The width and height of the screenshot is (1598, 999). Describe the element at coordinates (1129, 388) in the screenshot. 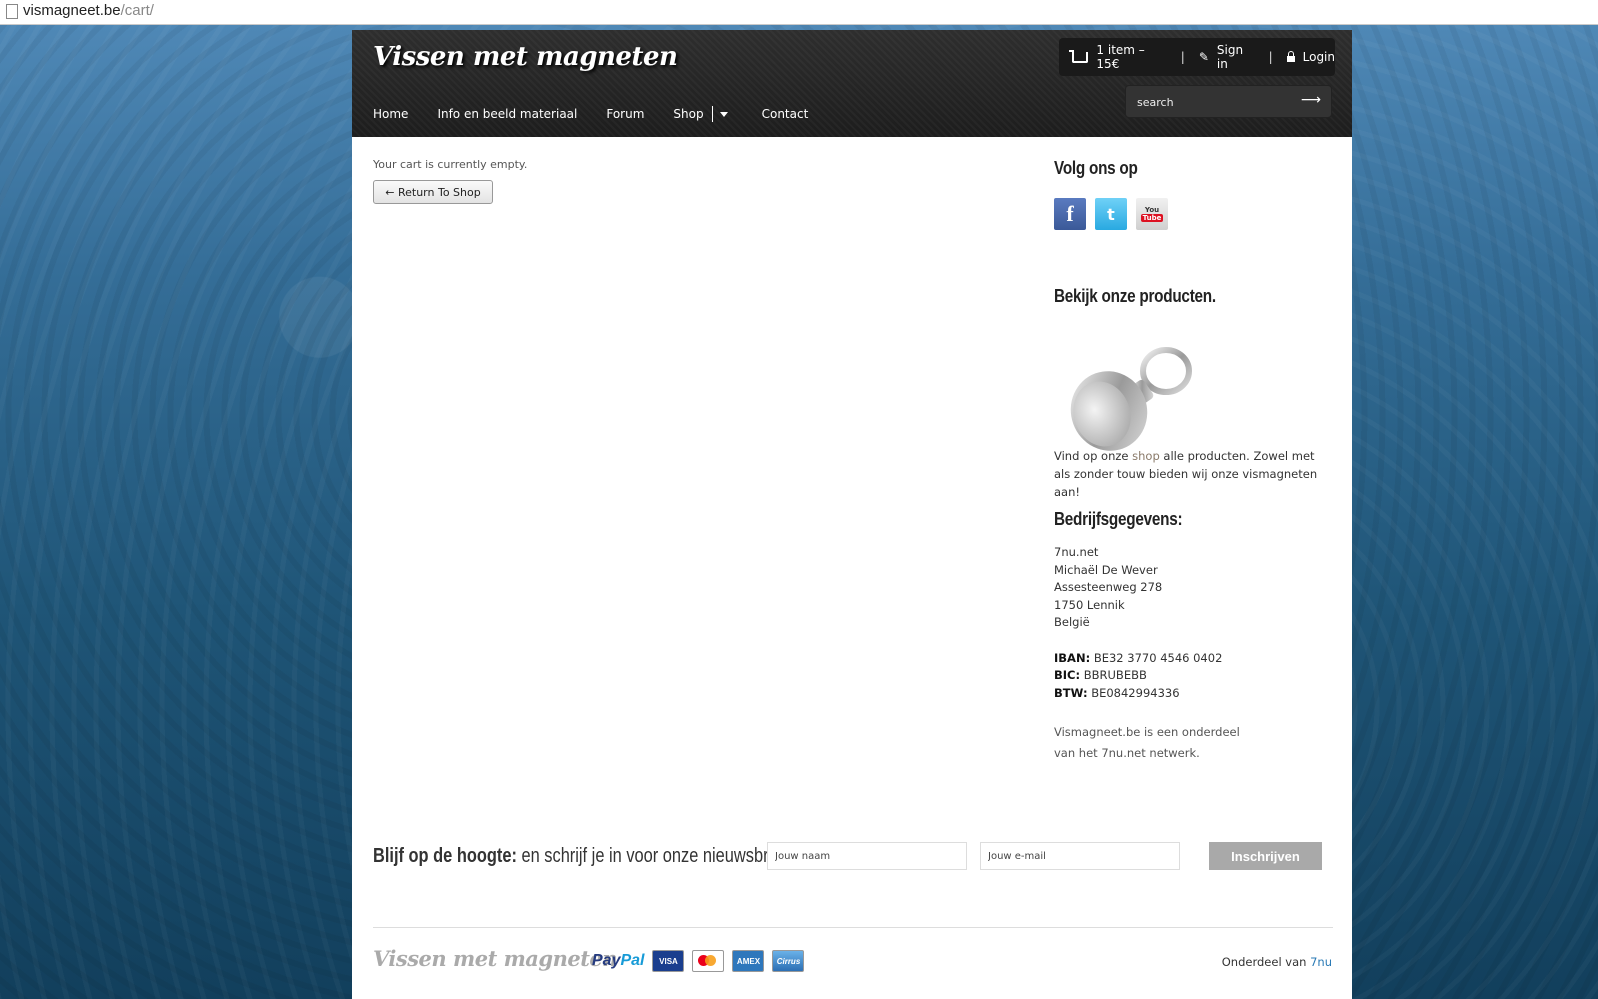

I see `magnet-product-image` at that location.